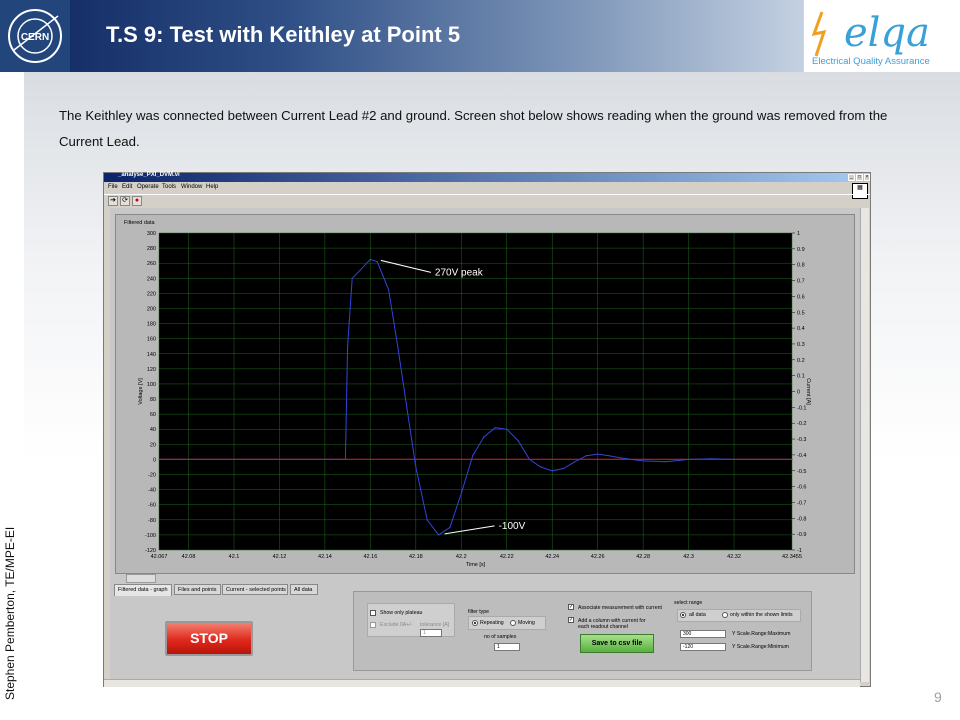 The height and width of the screenshot is (720, 960). What do you see at coordinates (482, 683) in the screenshot?
I see `horizontal-scrollbar` at bounding box center [482, 683].